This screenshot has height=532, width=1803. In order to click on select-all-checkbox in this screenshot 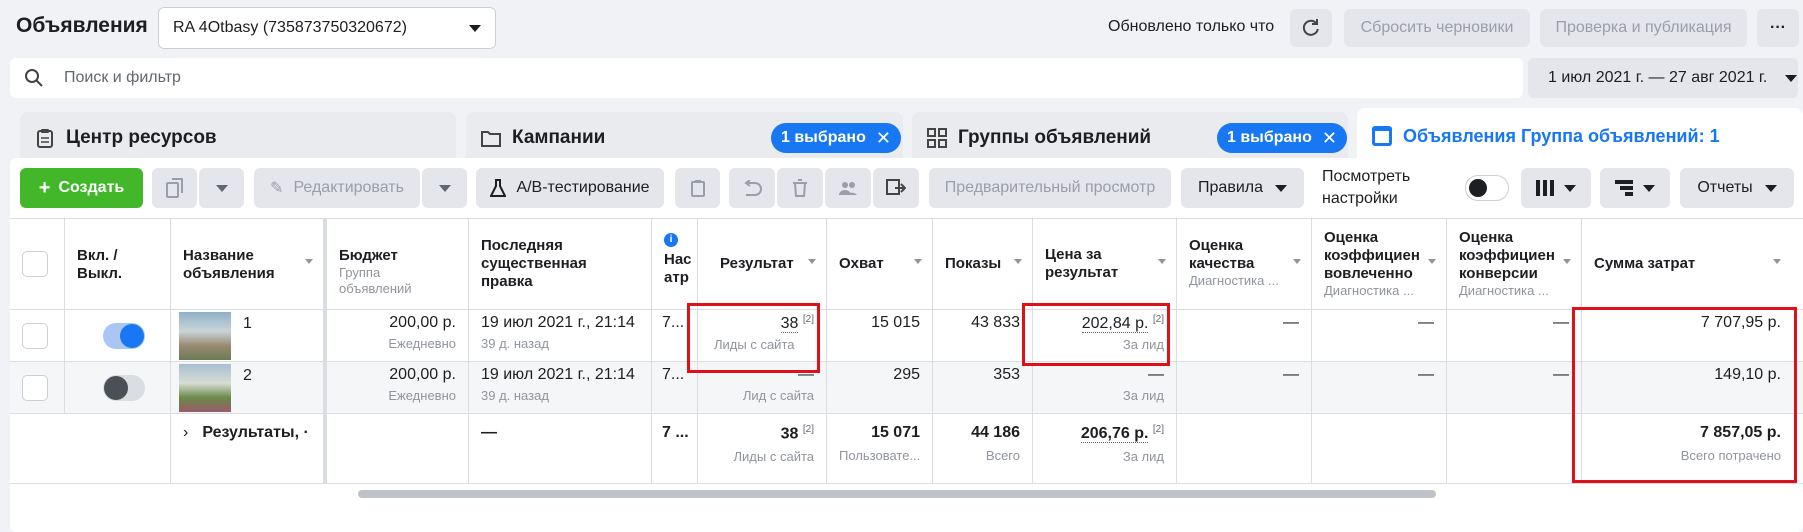, I will do `click(35, 264)`.